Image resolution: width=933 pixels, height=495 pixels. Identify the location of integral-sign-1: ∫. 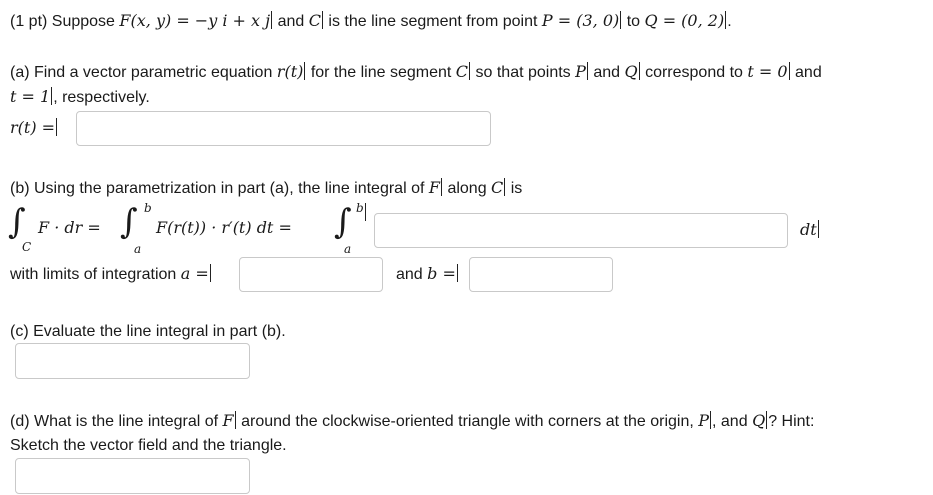
(17, 222).